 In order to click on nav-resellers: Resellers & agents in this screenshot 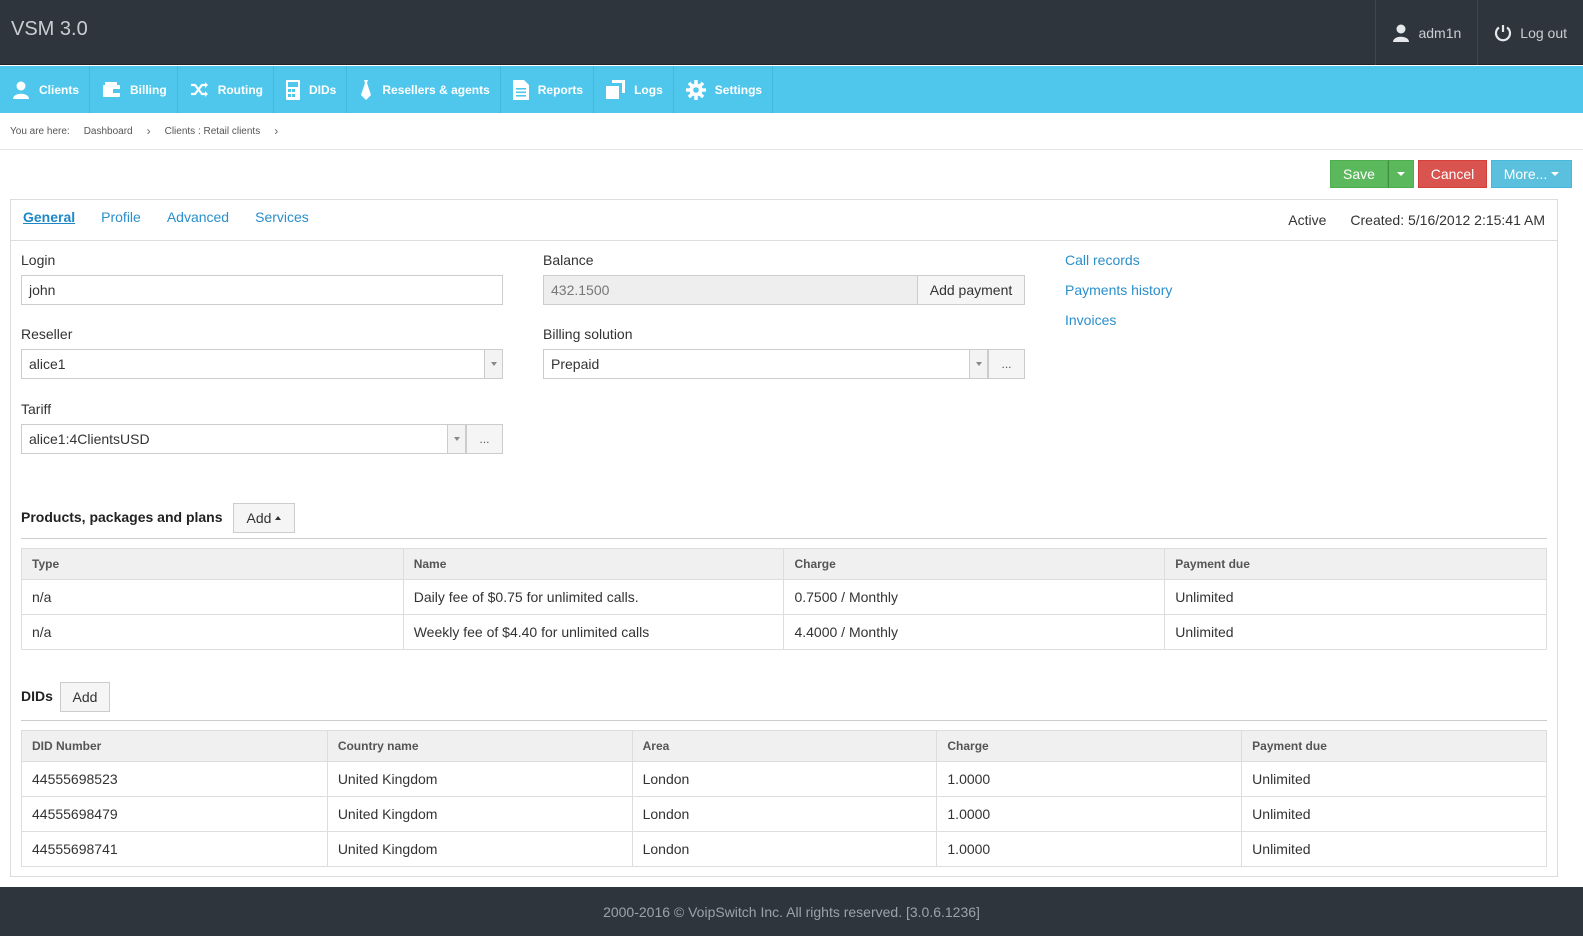, I will do `click(424, 89)`.